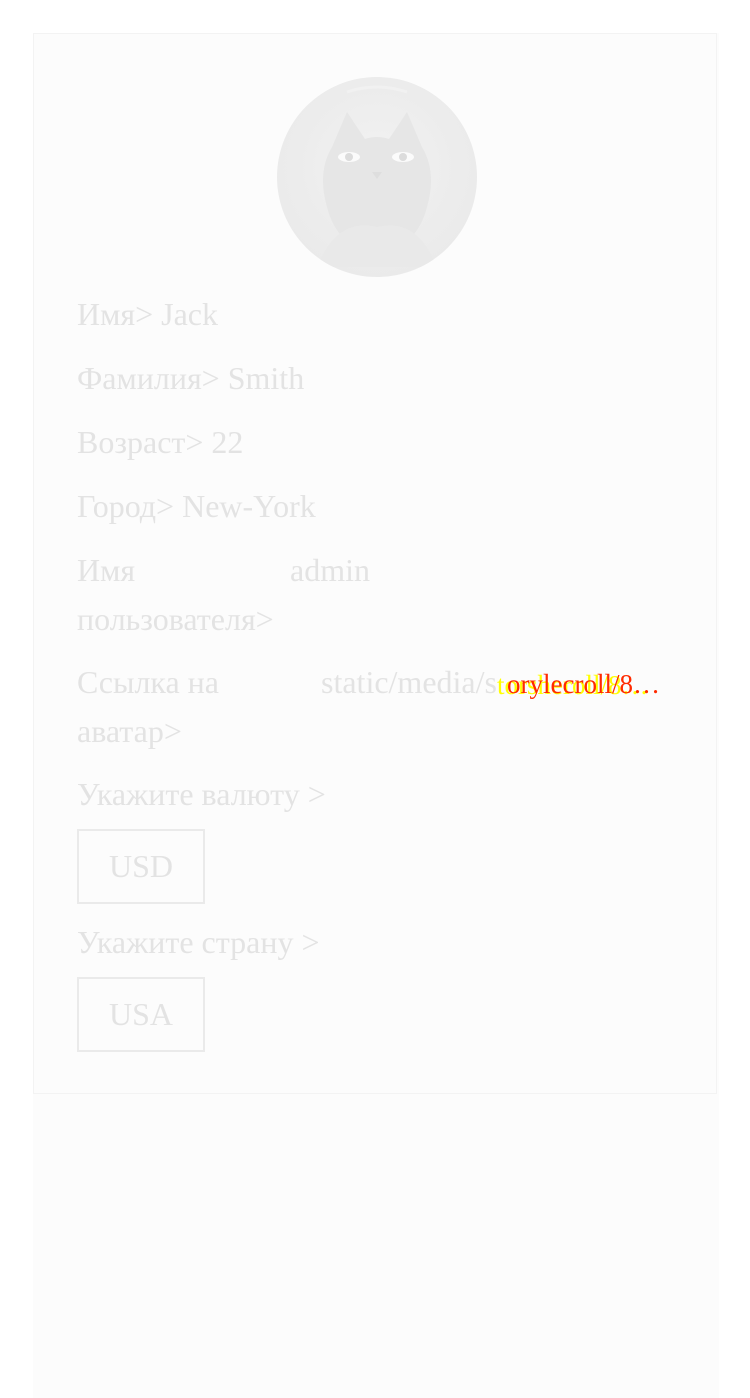 Image resolution: width=750 pixels, height=1398 pixels. What do you see at coordinates (140, 442) in the screenshot?
I see `age-label: Возраст>` at bounding box center [140, 442].